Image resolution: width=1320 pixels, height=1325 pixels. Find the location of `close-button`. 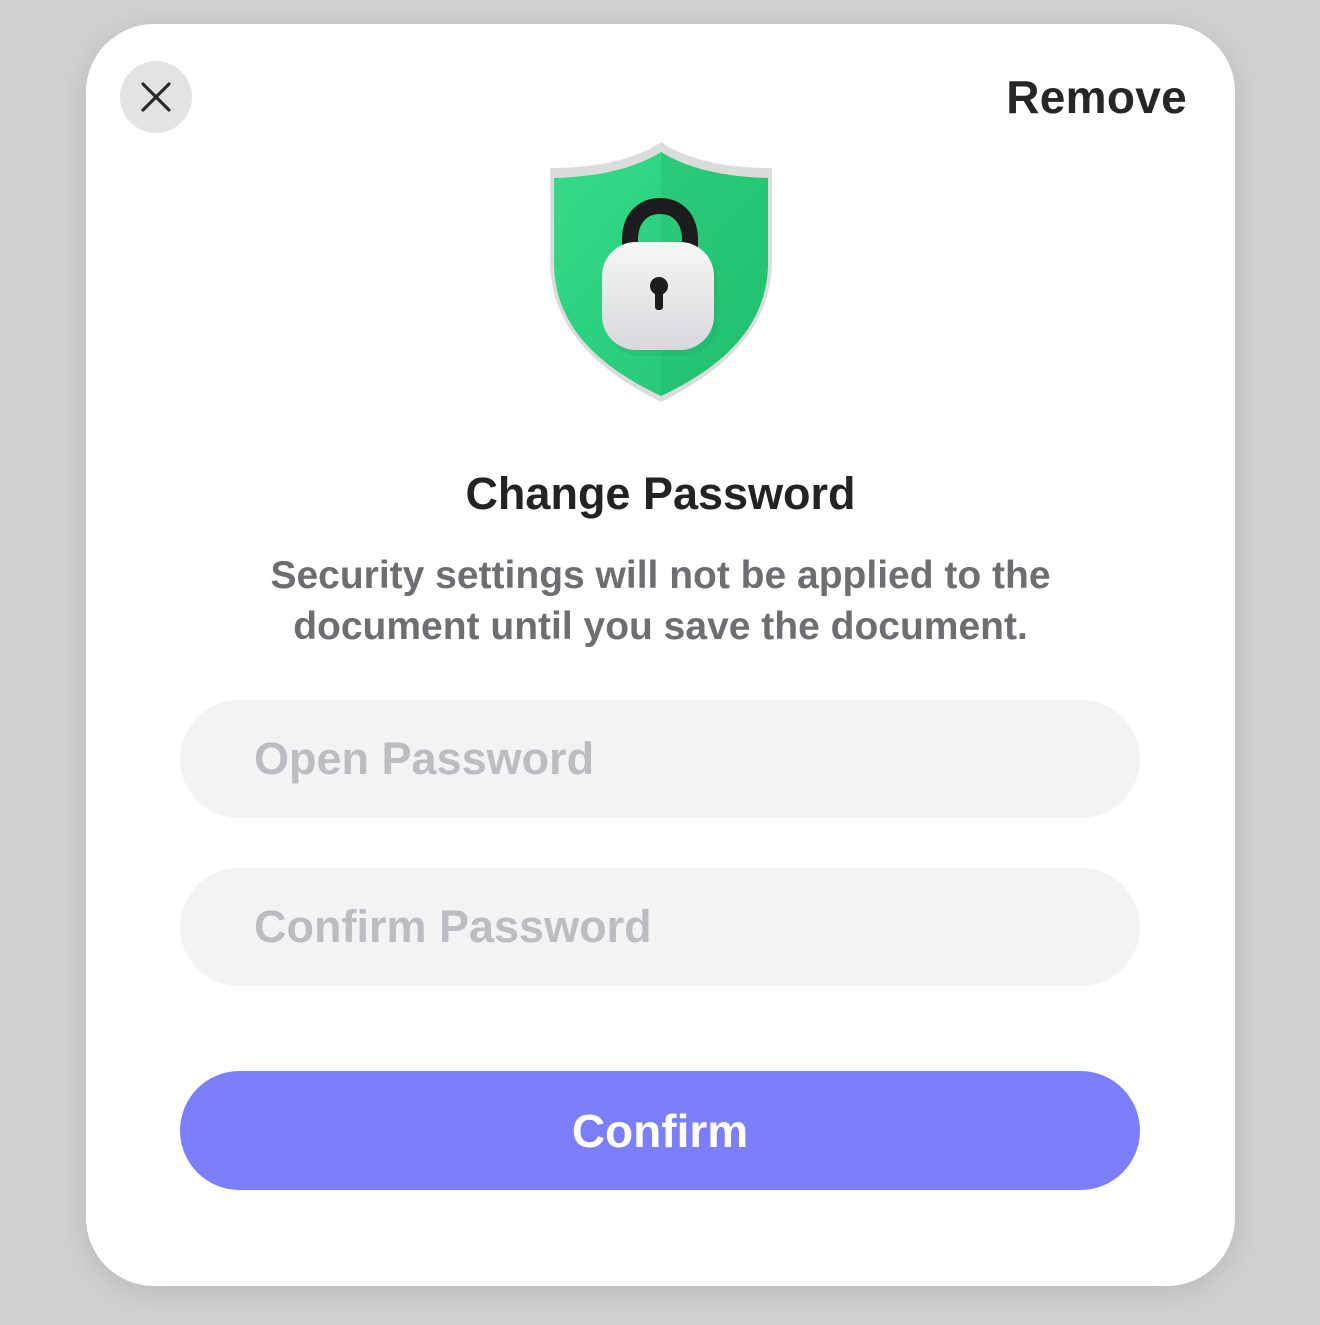

close-button is located at coordinates (156, 97).